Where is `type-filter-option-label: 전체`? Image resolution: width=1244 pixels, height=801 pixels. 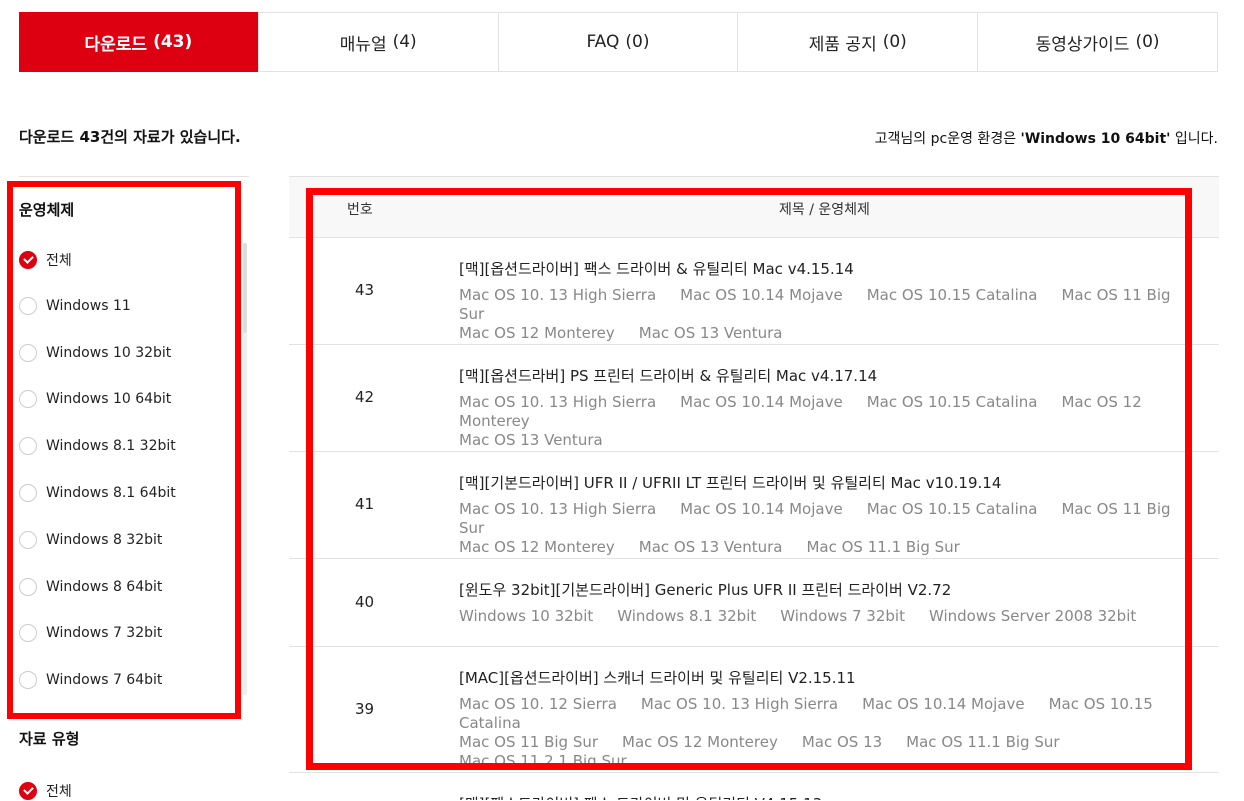 type-filter-option-label: 전체 is located at coordinates (59, 792).